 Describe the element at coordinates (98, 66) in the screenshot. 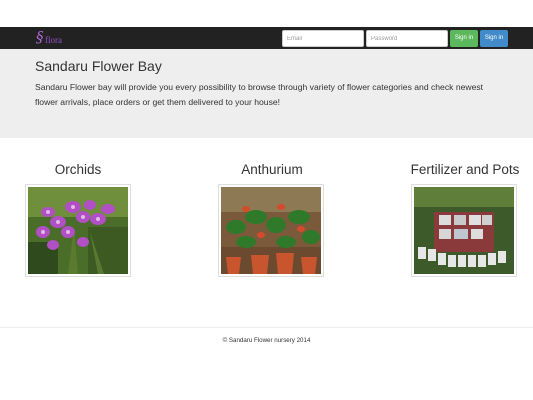

I see `page-title: Sandaru Flower Bay` at that location.